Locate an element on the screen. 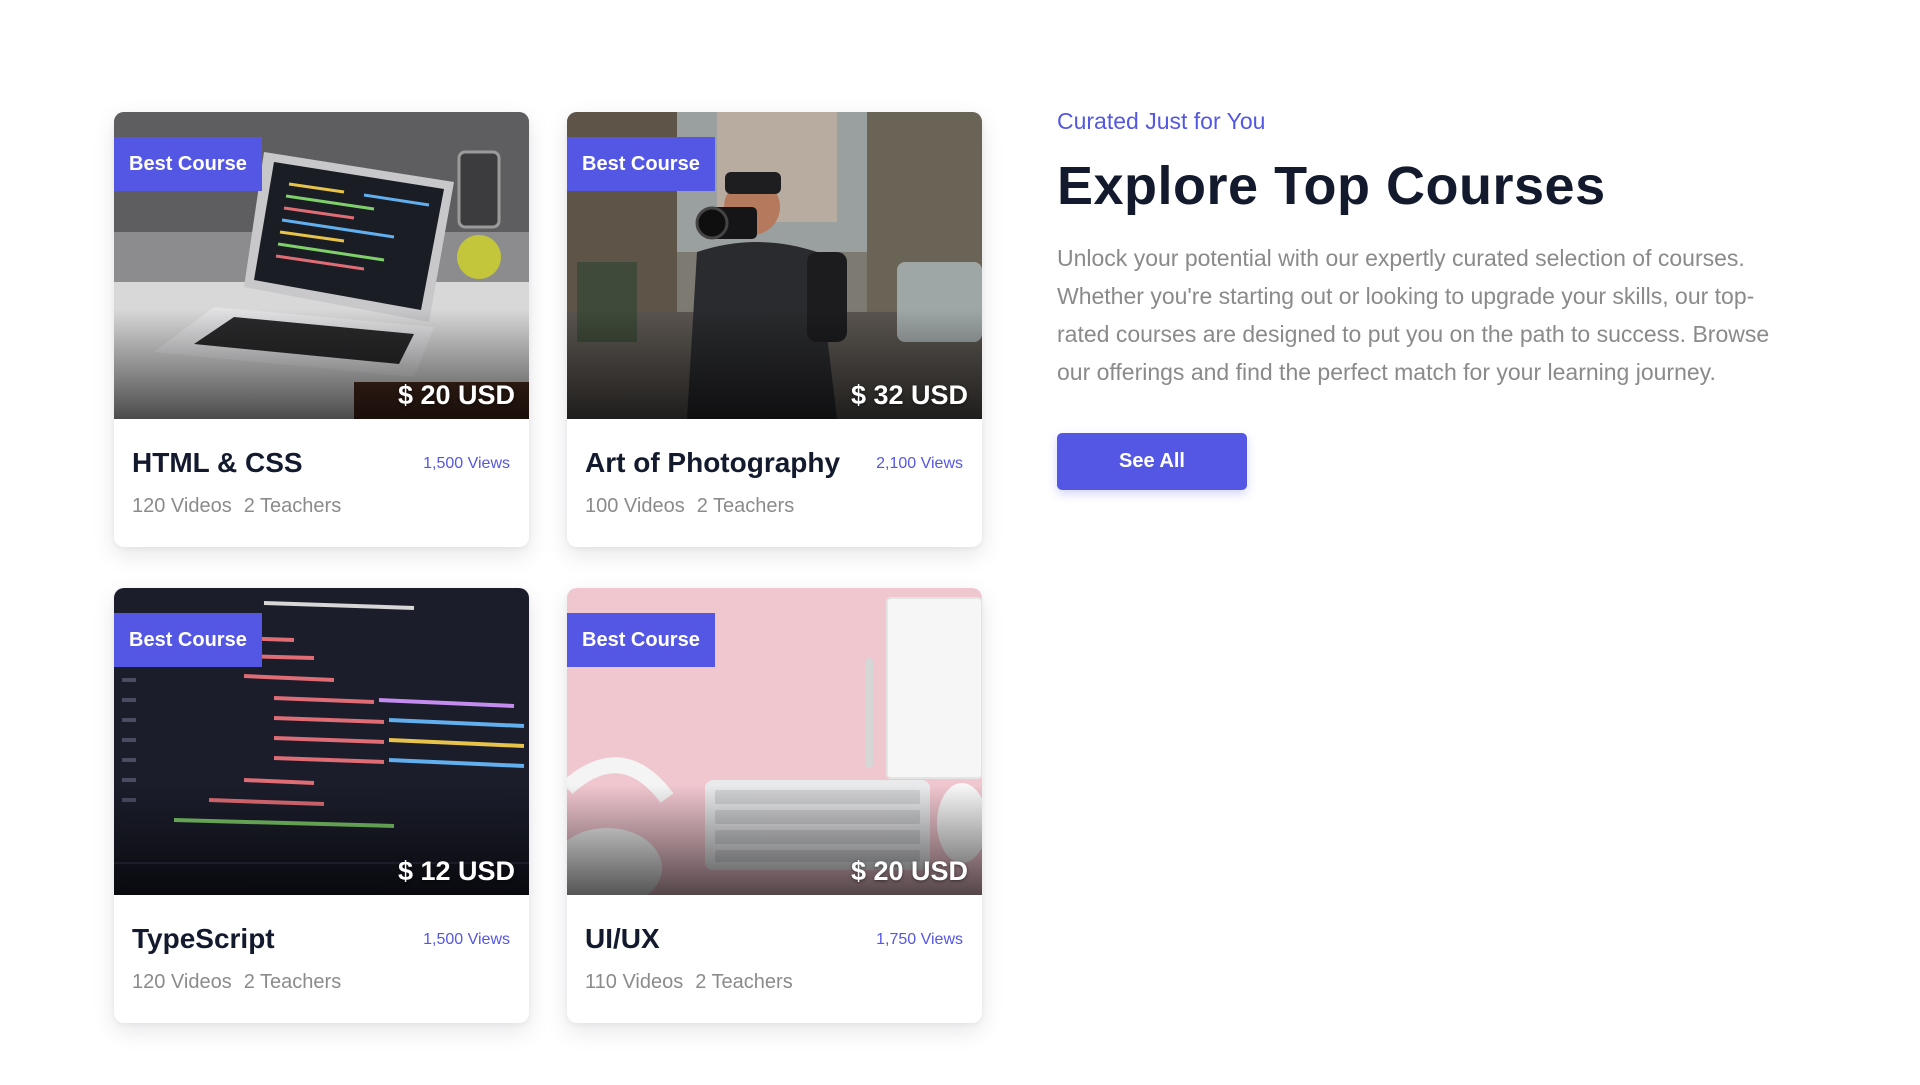 This screenshot has width=1920, height=1085. course-meta: 100 Videos 2 Teachers is located at coordinates (695, 506).